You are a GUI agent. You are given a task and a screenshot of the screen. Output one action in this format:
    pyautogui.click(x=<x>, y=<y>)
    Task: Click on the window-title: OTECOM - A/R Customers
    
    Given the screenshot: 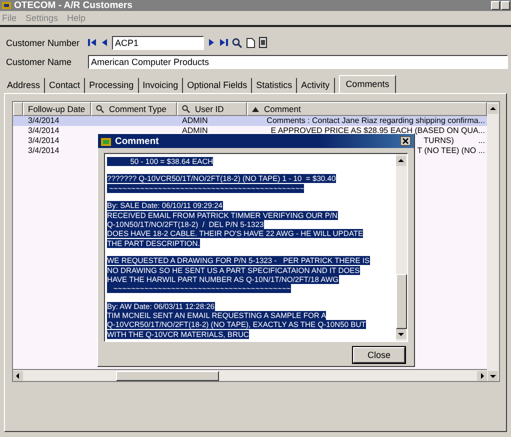 What is the action you would take?
    pyautogui.click(x=74, y=5)
    